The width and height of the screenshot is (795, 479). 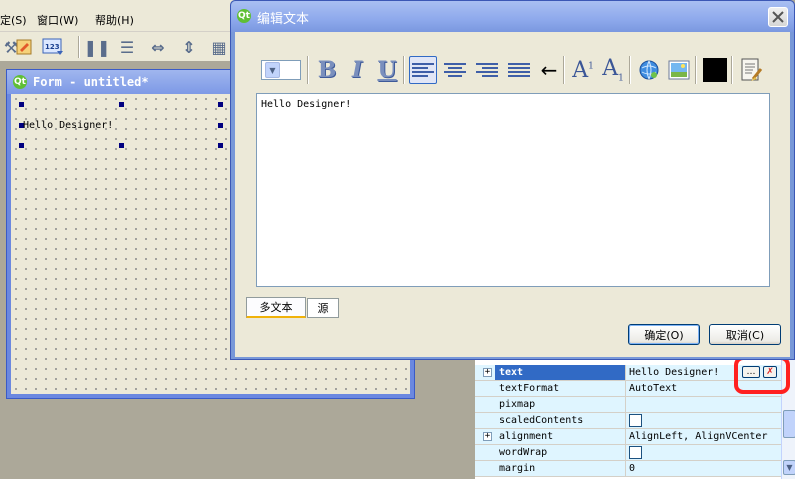 I want to click on italic-icon: I, so click(x=357, y=70).